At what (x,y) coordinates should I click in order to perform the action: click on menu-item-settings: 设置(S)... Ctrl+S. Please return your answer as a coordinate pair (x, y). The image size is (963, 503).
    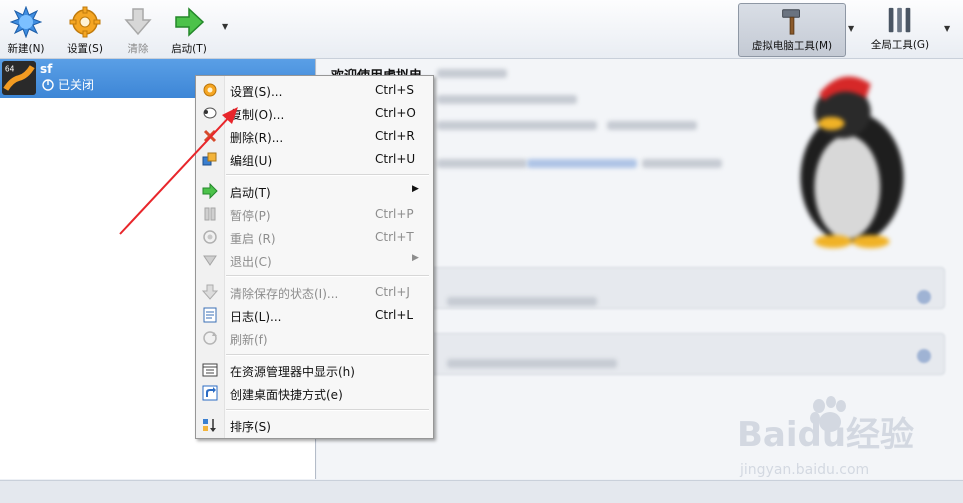
    Looking at the image, I should click on (314, 90).